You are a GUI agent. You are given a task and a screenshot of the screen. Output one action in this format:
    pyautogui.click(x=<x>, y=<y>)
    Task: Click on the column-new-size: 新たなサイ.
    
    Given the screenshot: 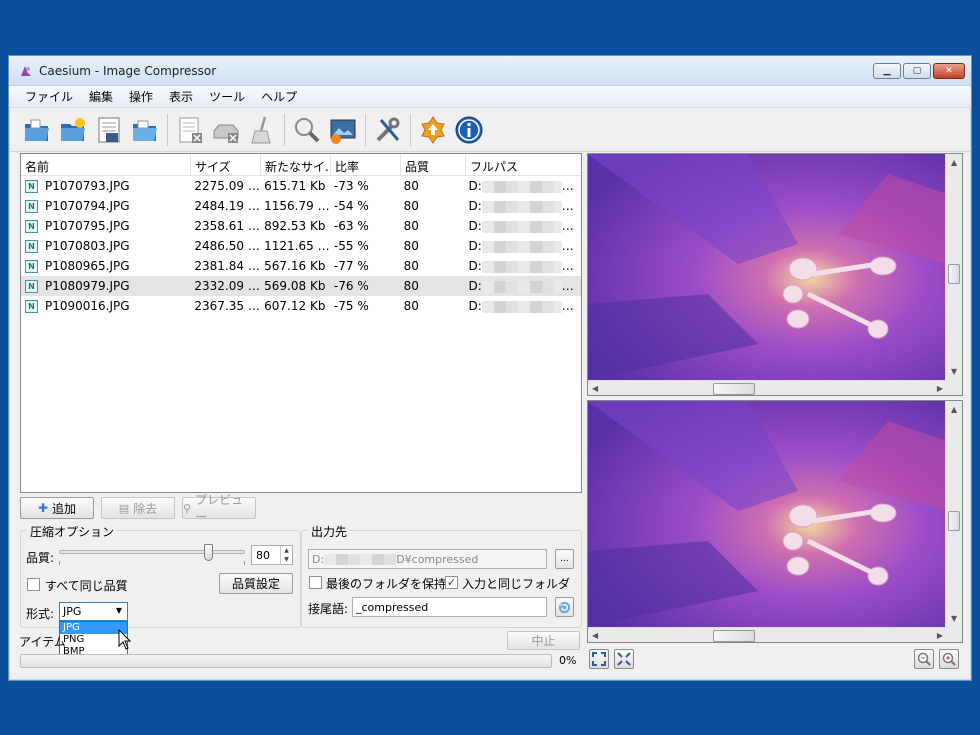 What is the action you would take?
    pyautogui.click(x=296, y=164)
    